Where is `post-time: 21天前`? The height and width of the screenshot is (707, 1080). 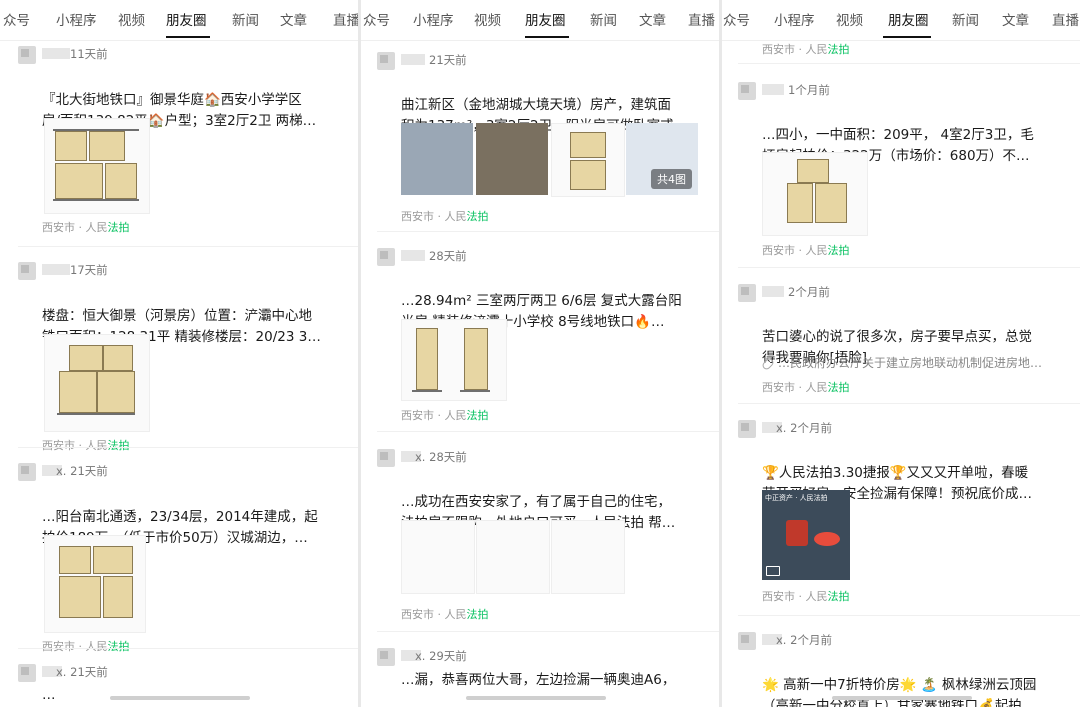 post-time: 21天前 is located at coordinates (448, 60).